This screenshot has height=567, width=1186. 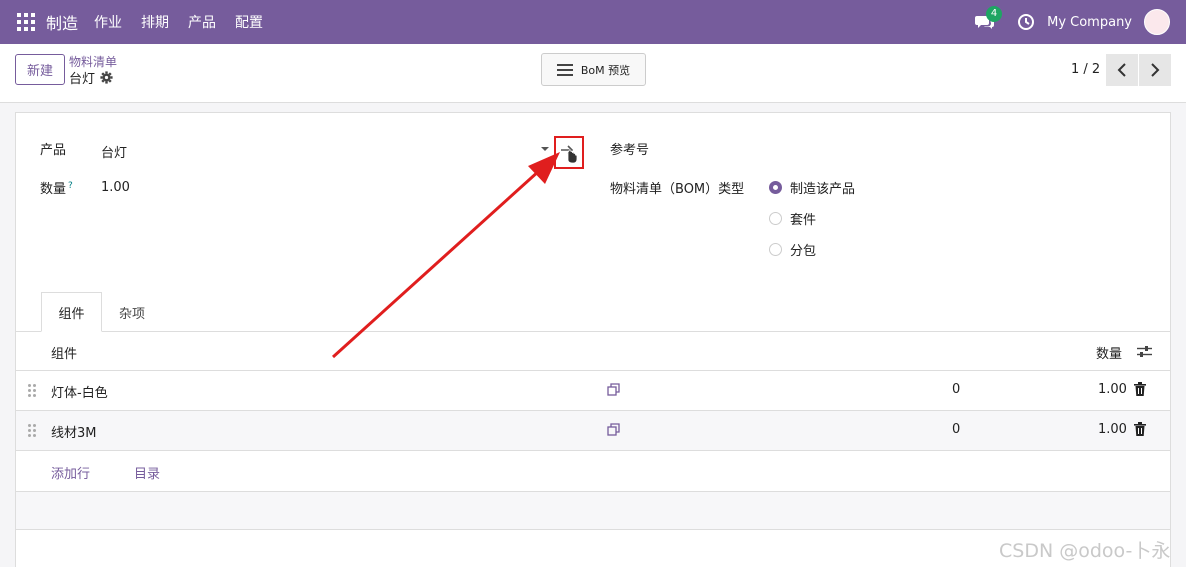 What do you see at coordinates (803, 220) in the screenshot?
I see `bom-type-option-label: 套件` at bounding box center [803, 220].